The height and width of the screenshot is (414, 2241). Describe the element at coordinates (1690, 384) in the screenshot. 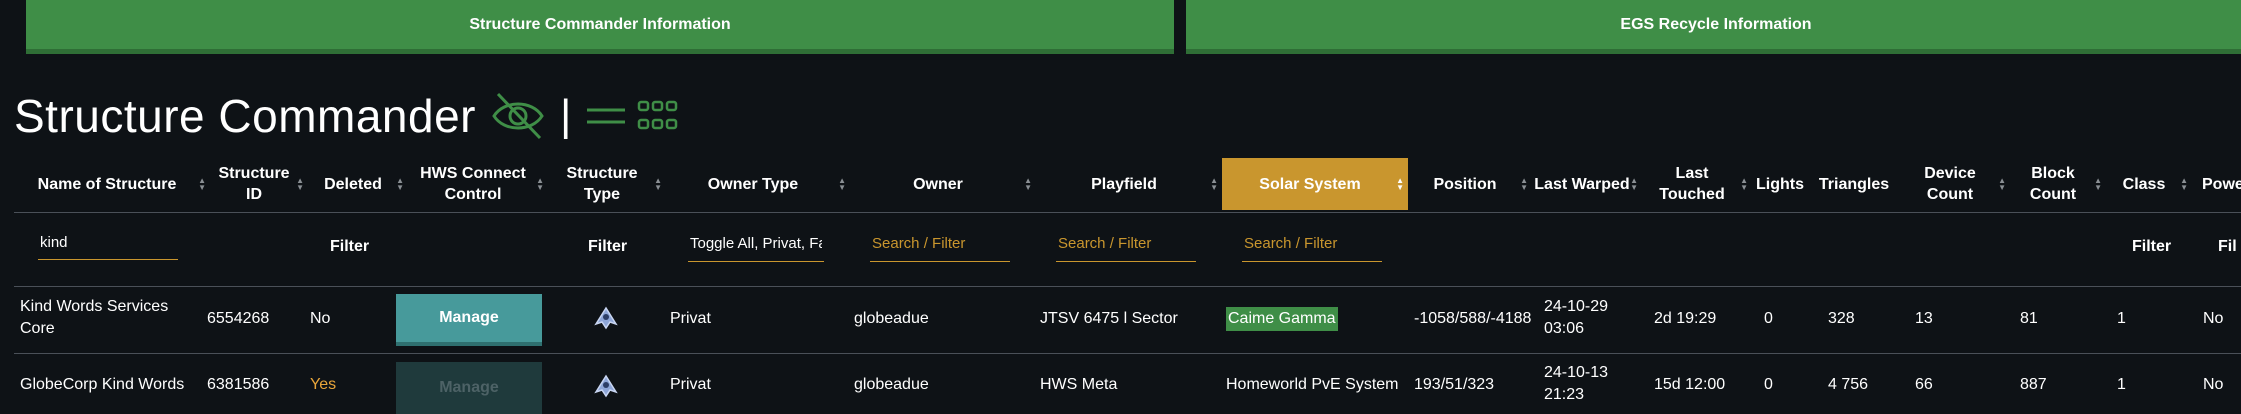

I see `cell-last-touched: 15d 12:00` at that location.